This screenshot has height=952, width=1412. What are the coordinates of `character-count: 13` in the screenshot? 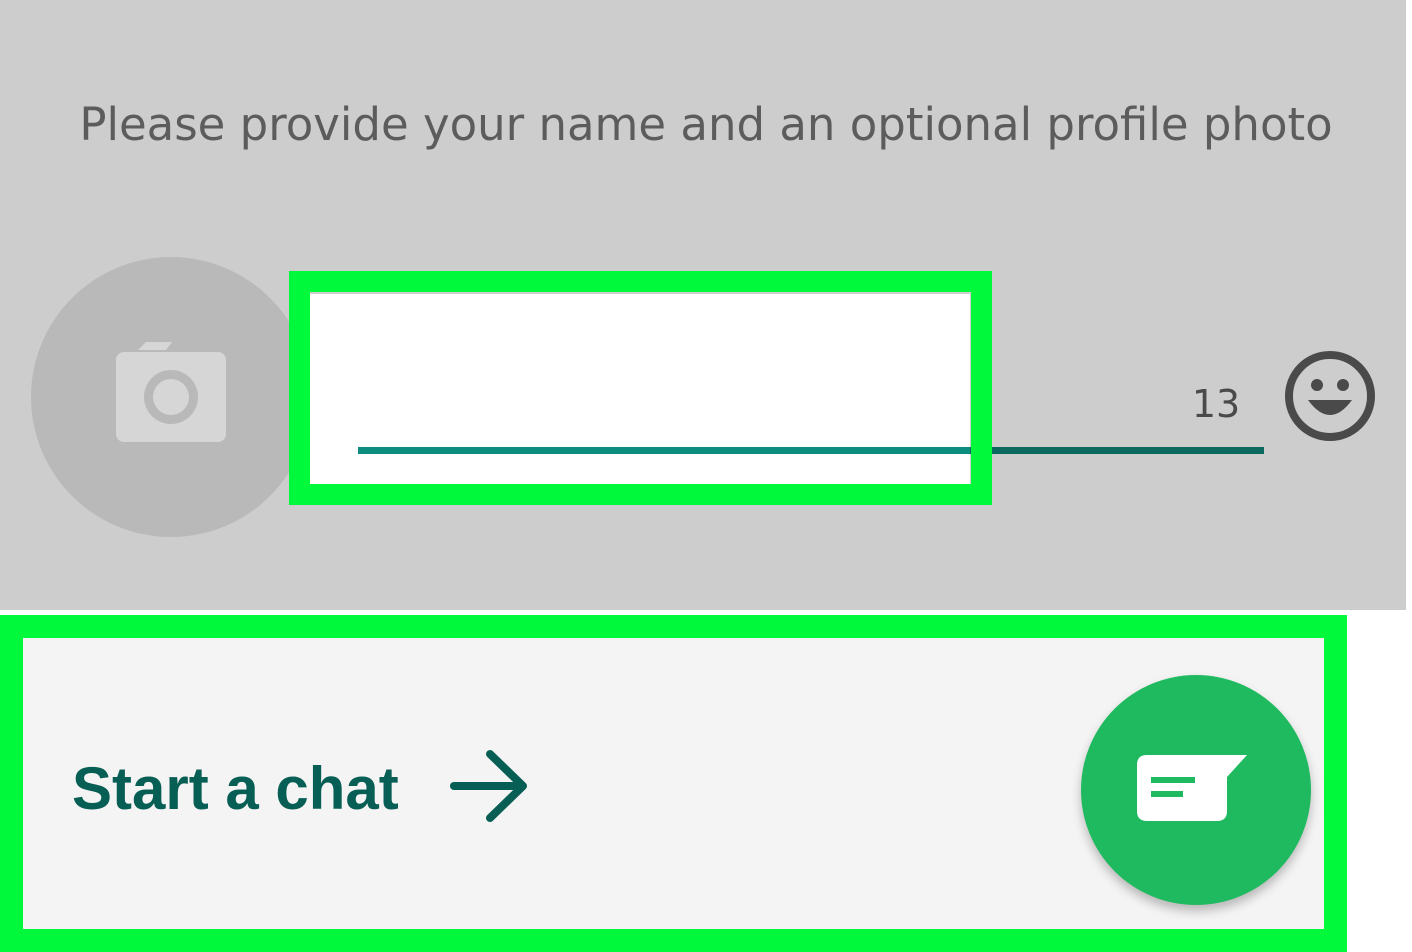 It's located at (1216, 404).